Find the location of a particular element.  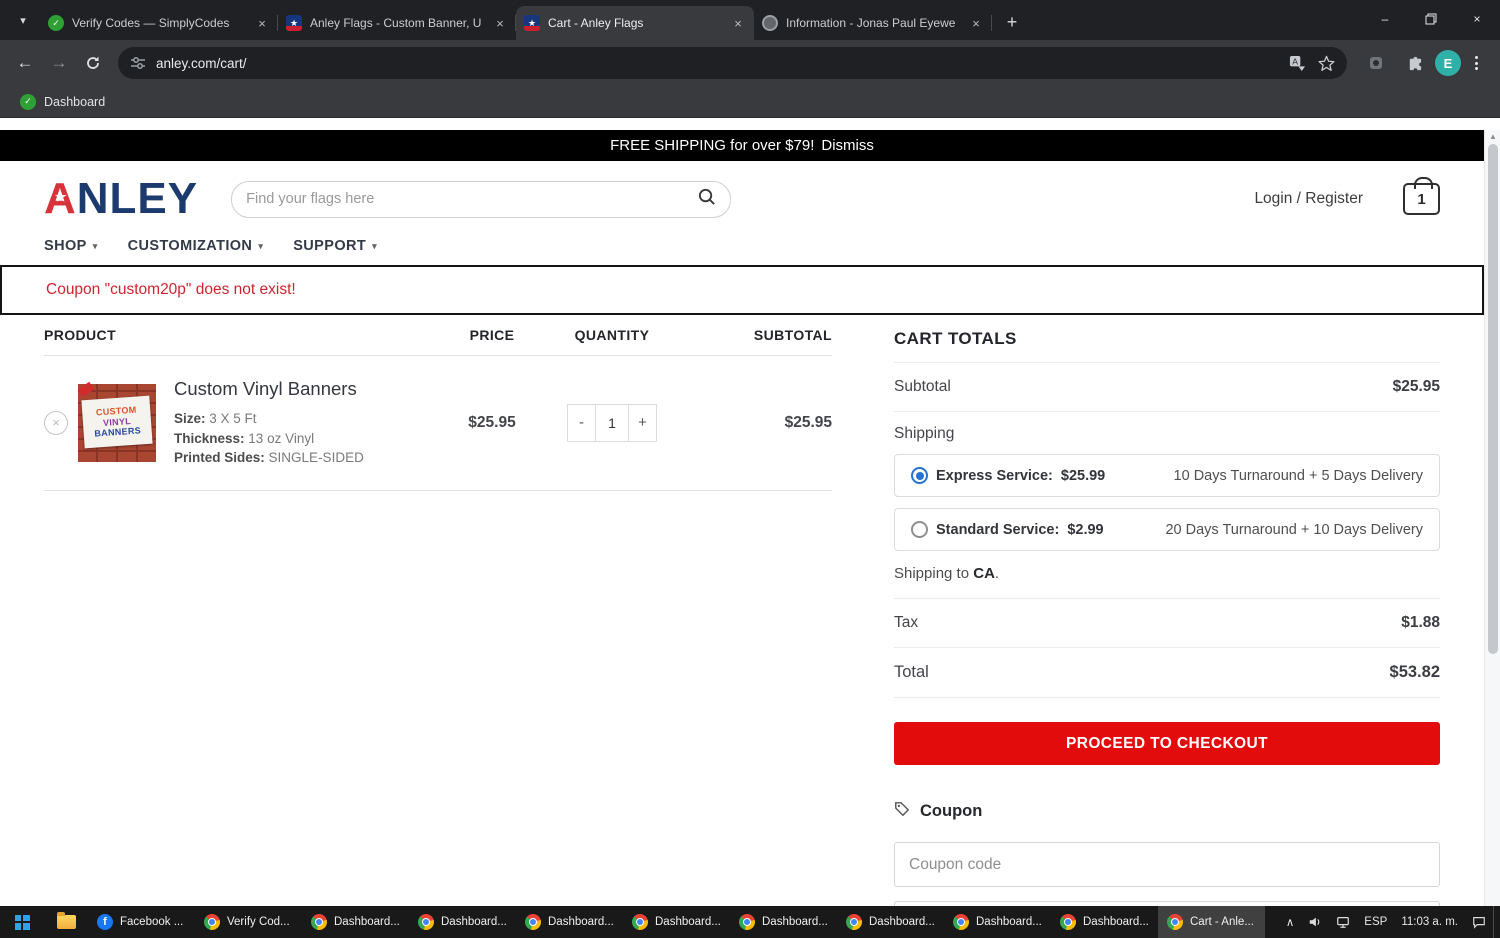

nav-label: SHOP is located at coordinates (65, 246).